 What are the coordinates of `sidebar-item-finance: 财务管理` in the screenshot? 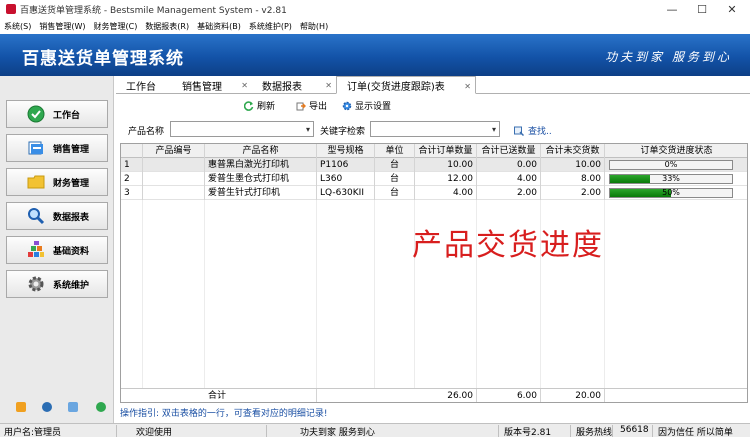 It's located at (57, 182).